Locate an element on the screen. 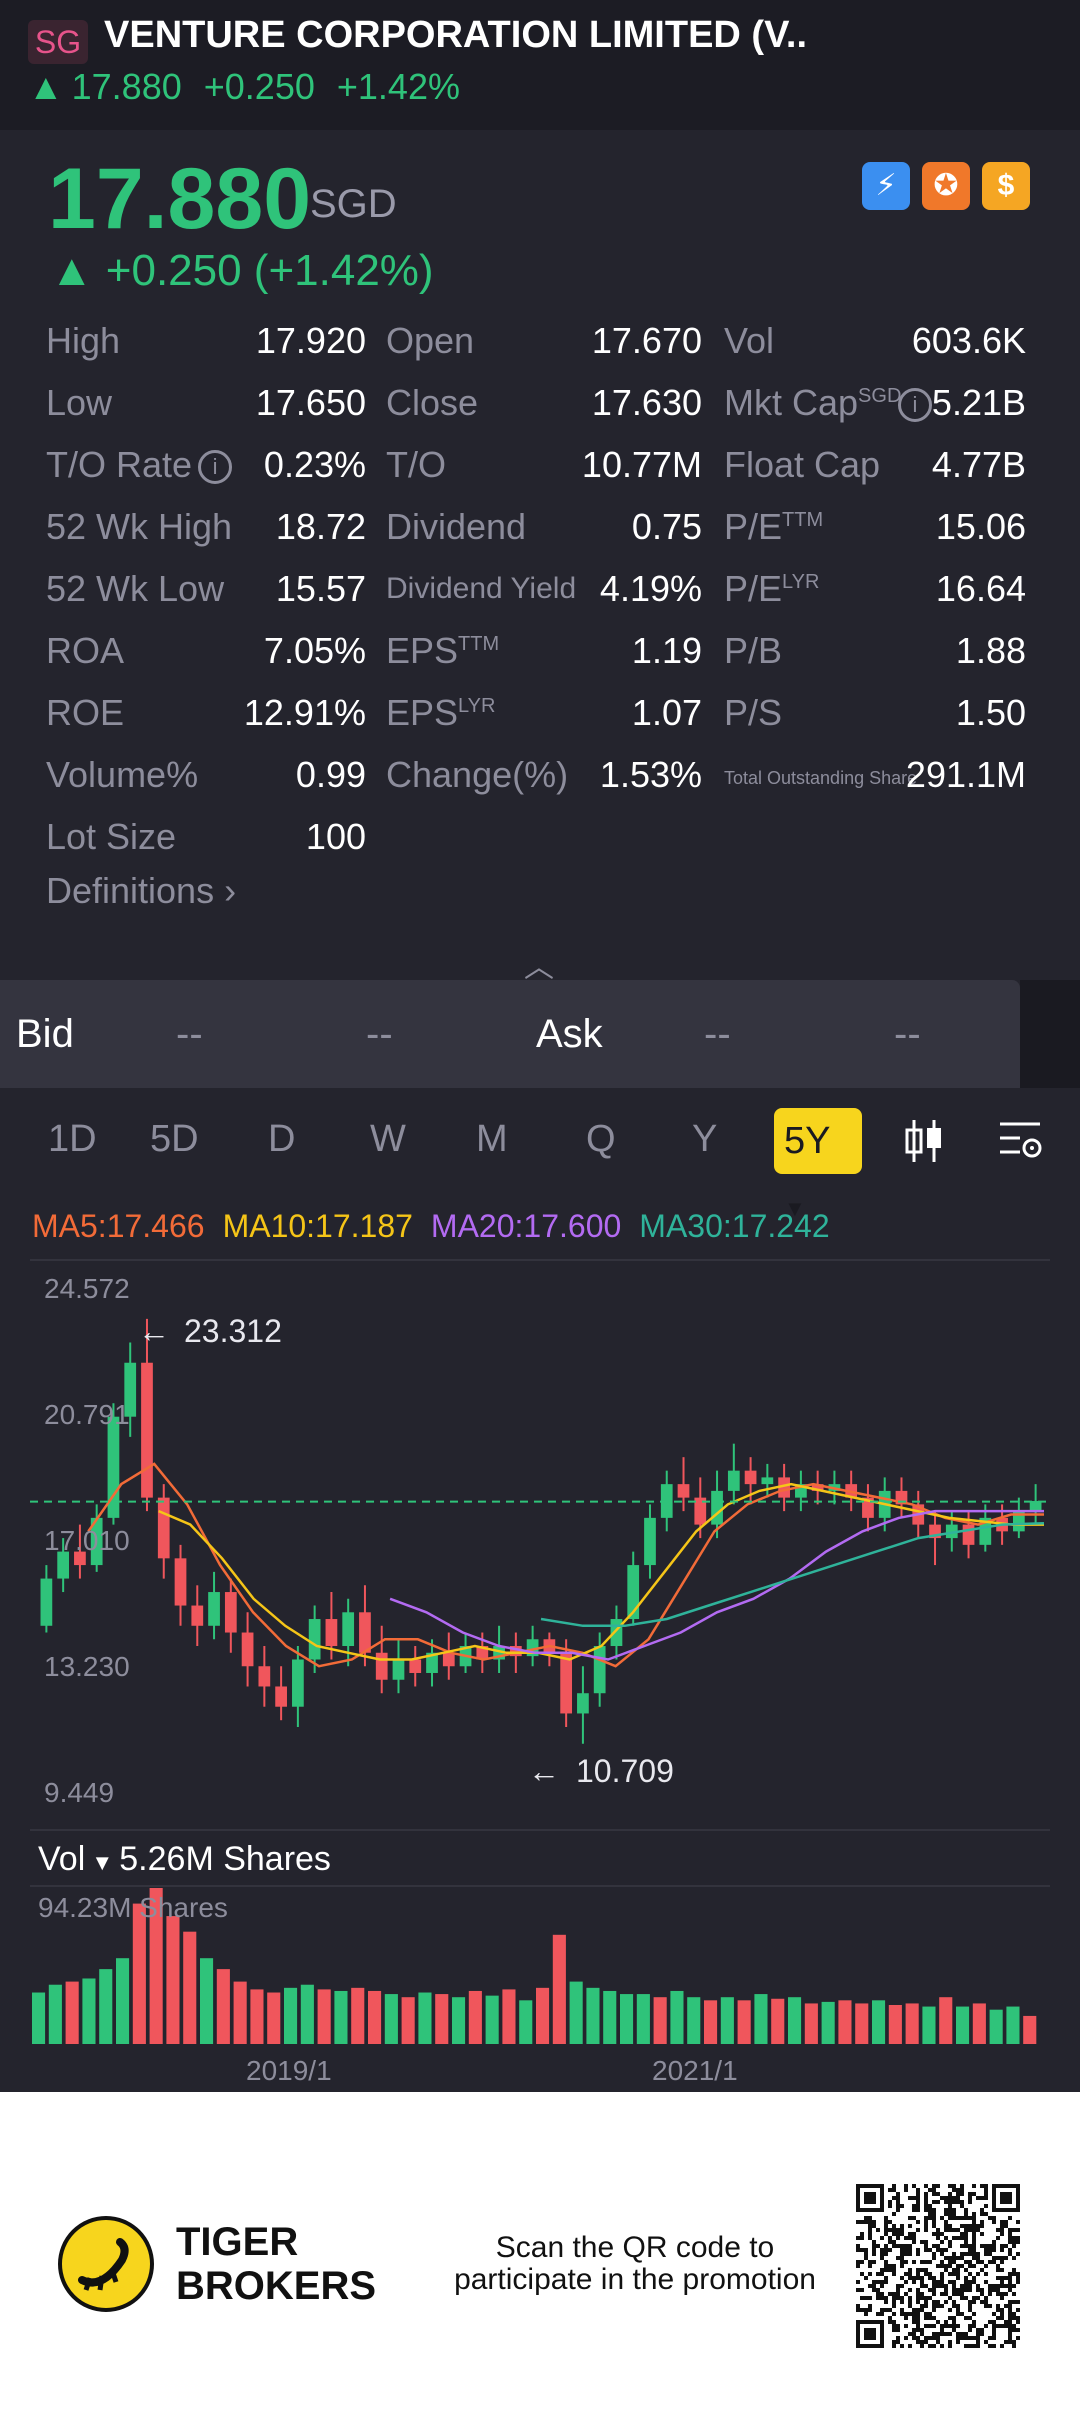 The height and width of the screenshot is (2436, 1080). ma10-line is located at coordinates (601, 1571).